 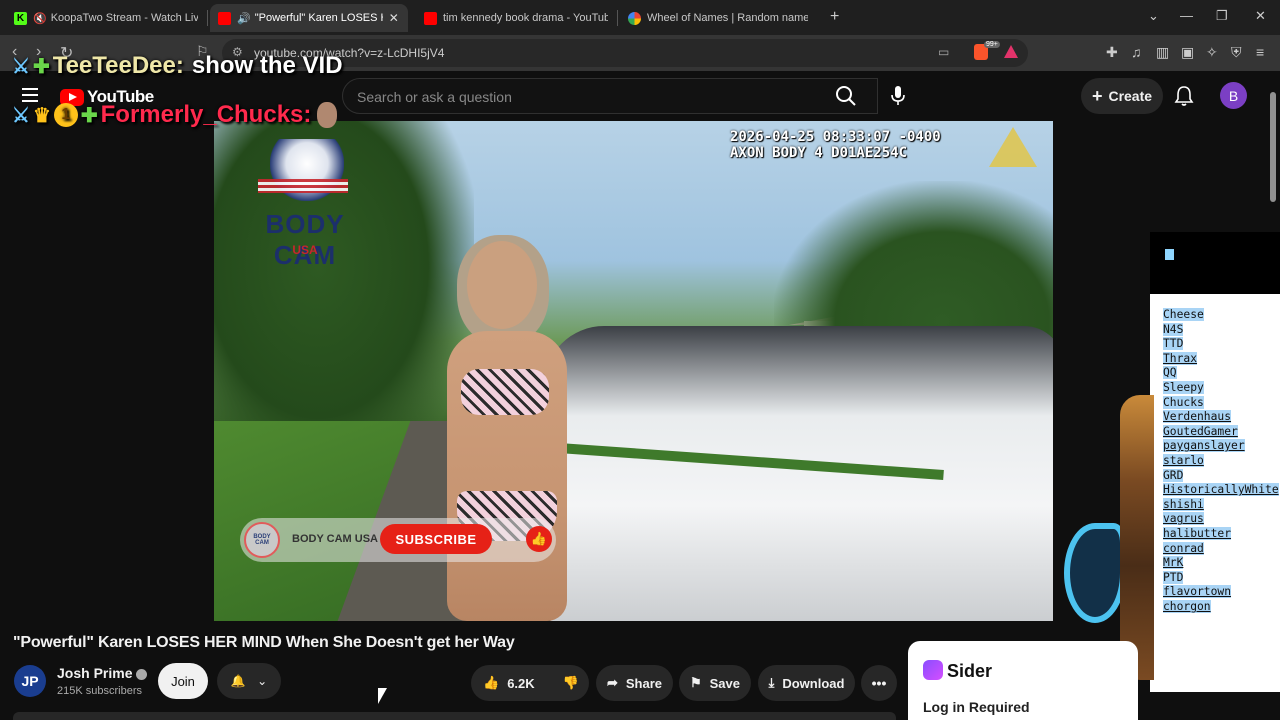 I want to click on notifications-button, so click(x=1184, y=98).